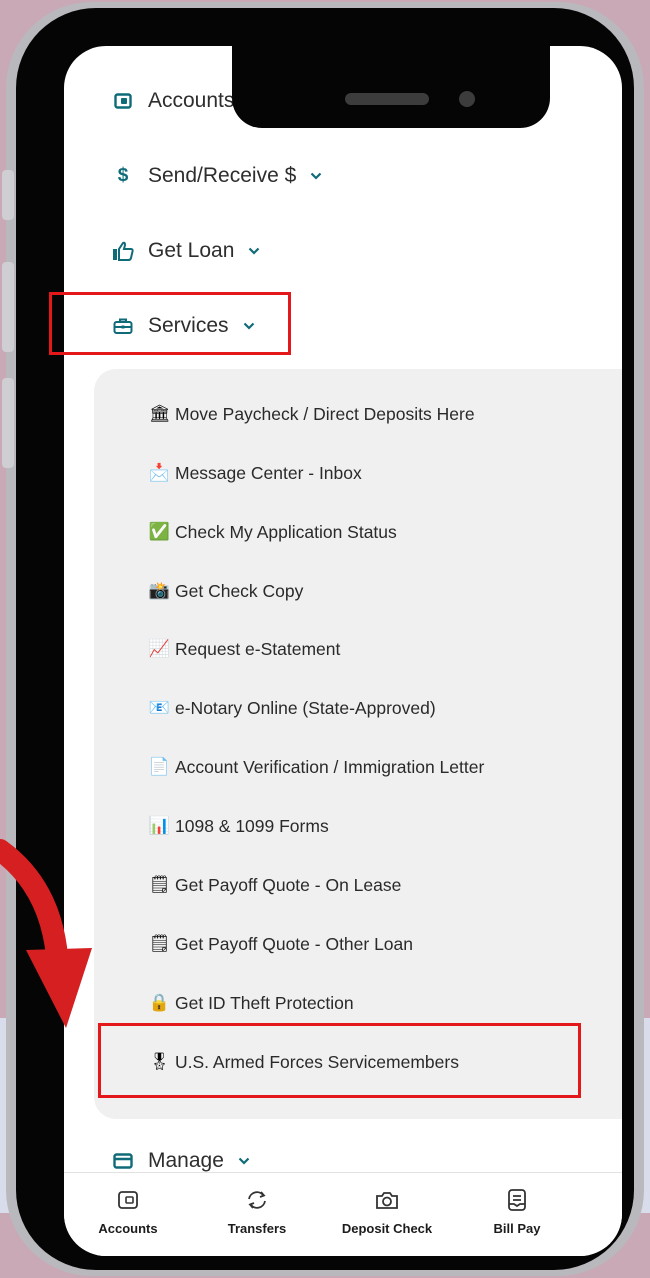  What do you see at coordinates (467, 99) in the screenshot?
I see `front-camera` at bounding box center [467, 99].